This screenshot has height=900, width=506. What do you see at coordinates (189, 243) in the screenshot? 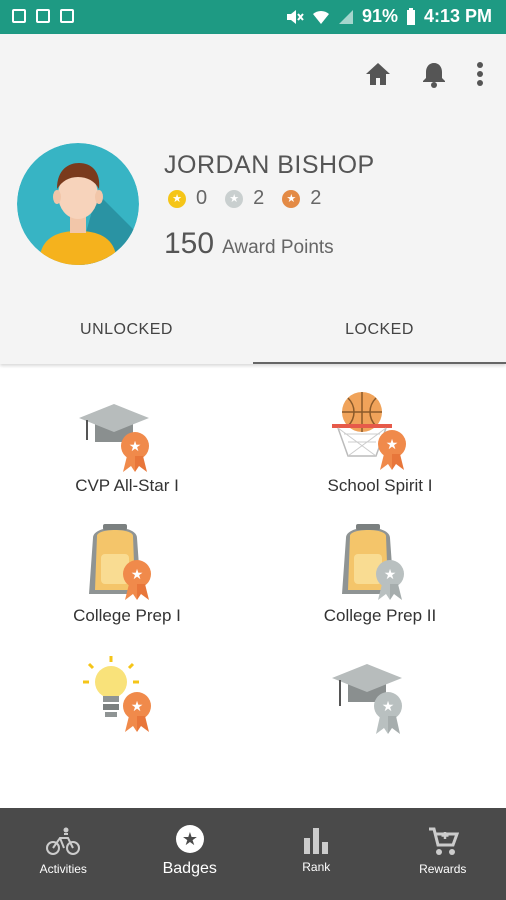
I see `points-value: 150` at bounding box center [189, 243].